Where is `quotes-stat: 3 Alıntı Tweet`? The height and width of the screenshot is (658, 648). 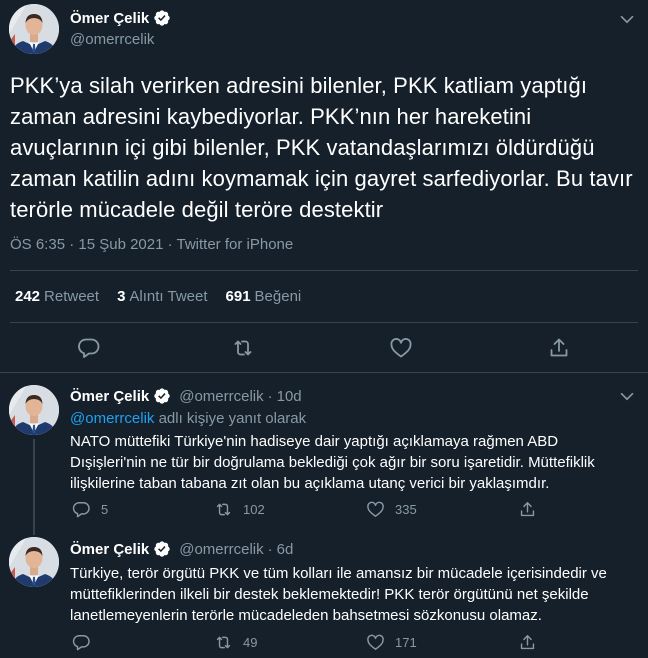 quotes-stat: 3 Alıntı Tweet is located at coordinates (162, 296).